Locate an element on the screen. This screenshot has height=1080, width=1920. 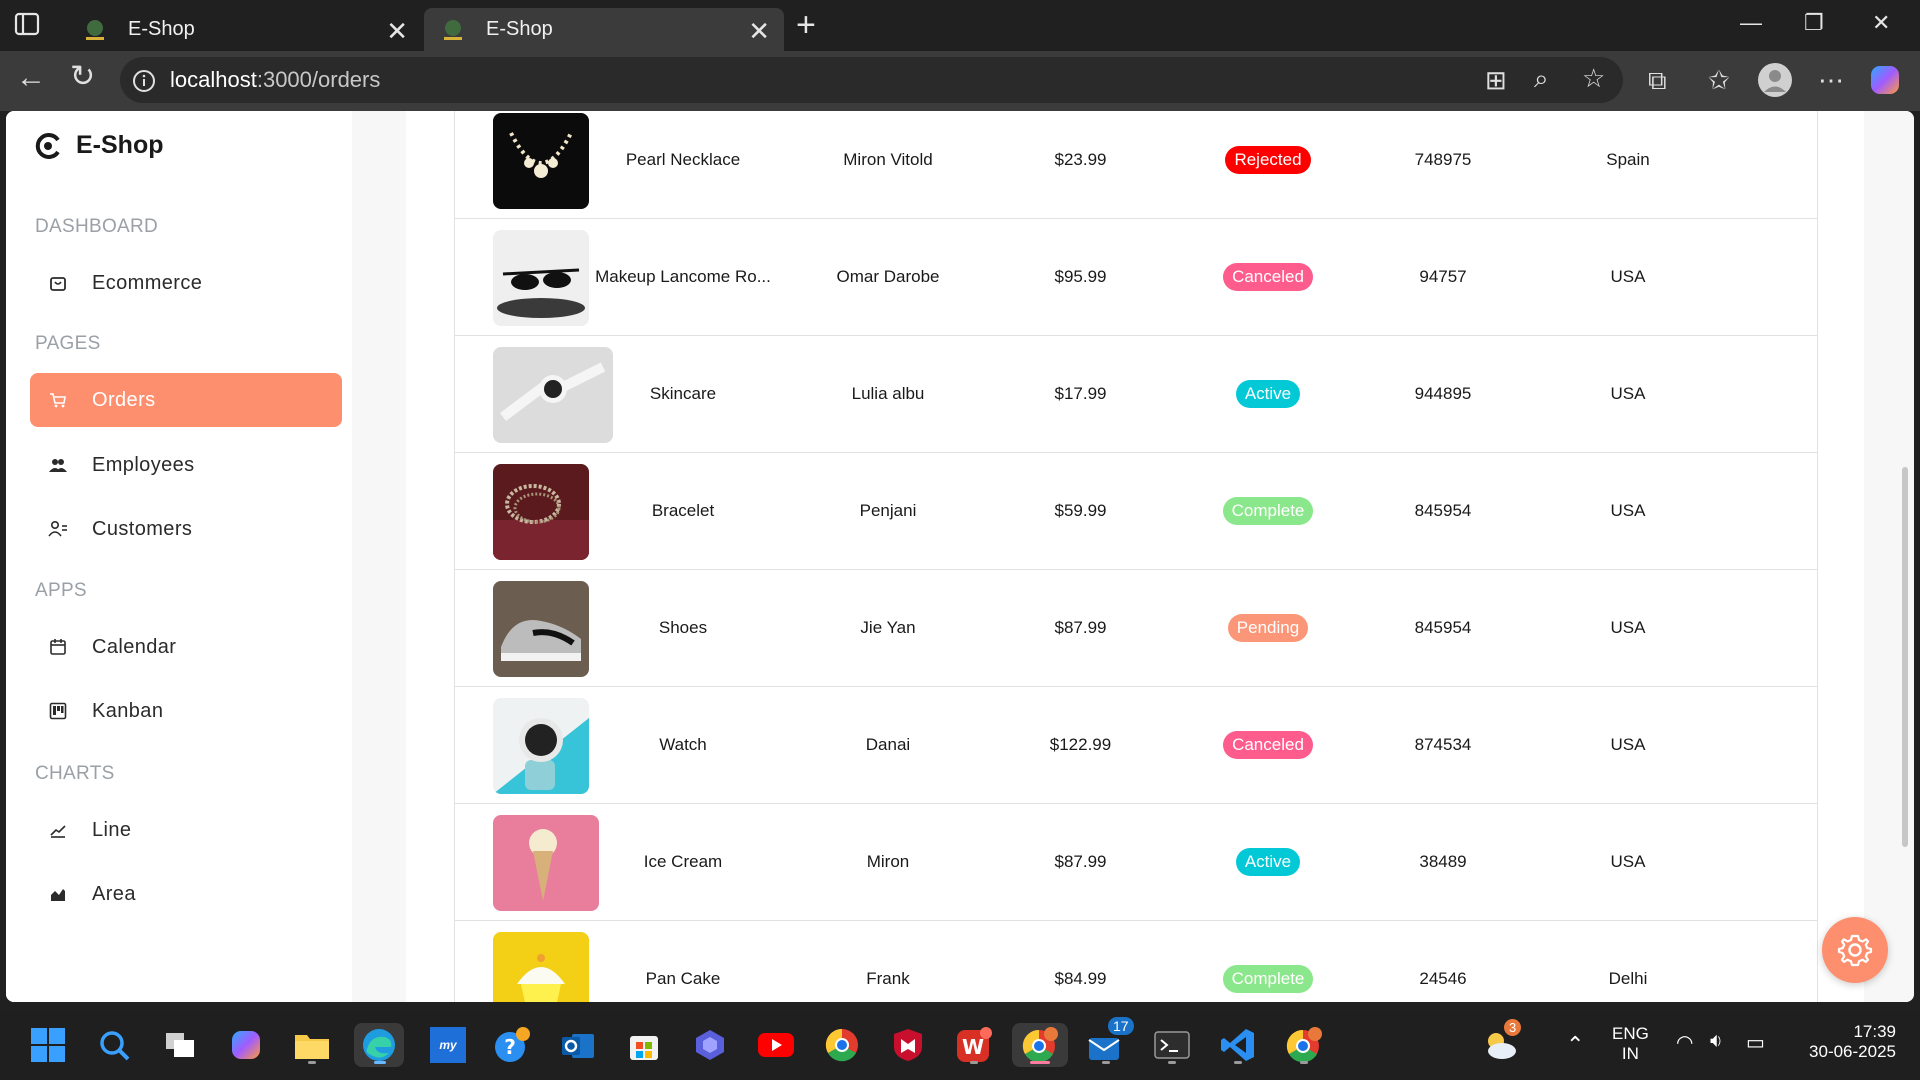
terminal-button is located at coordinates (1172, 1045).